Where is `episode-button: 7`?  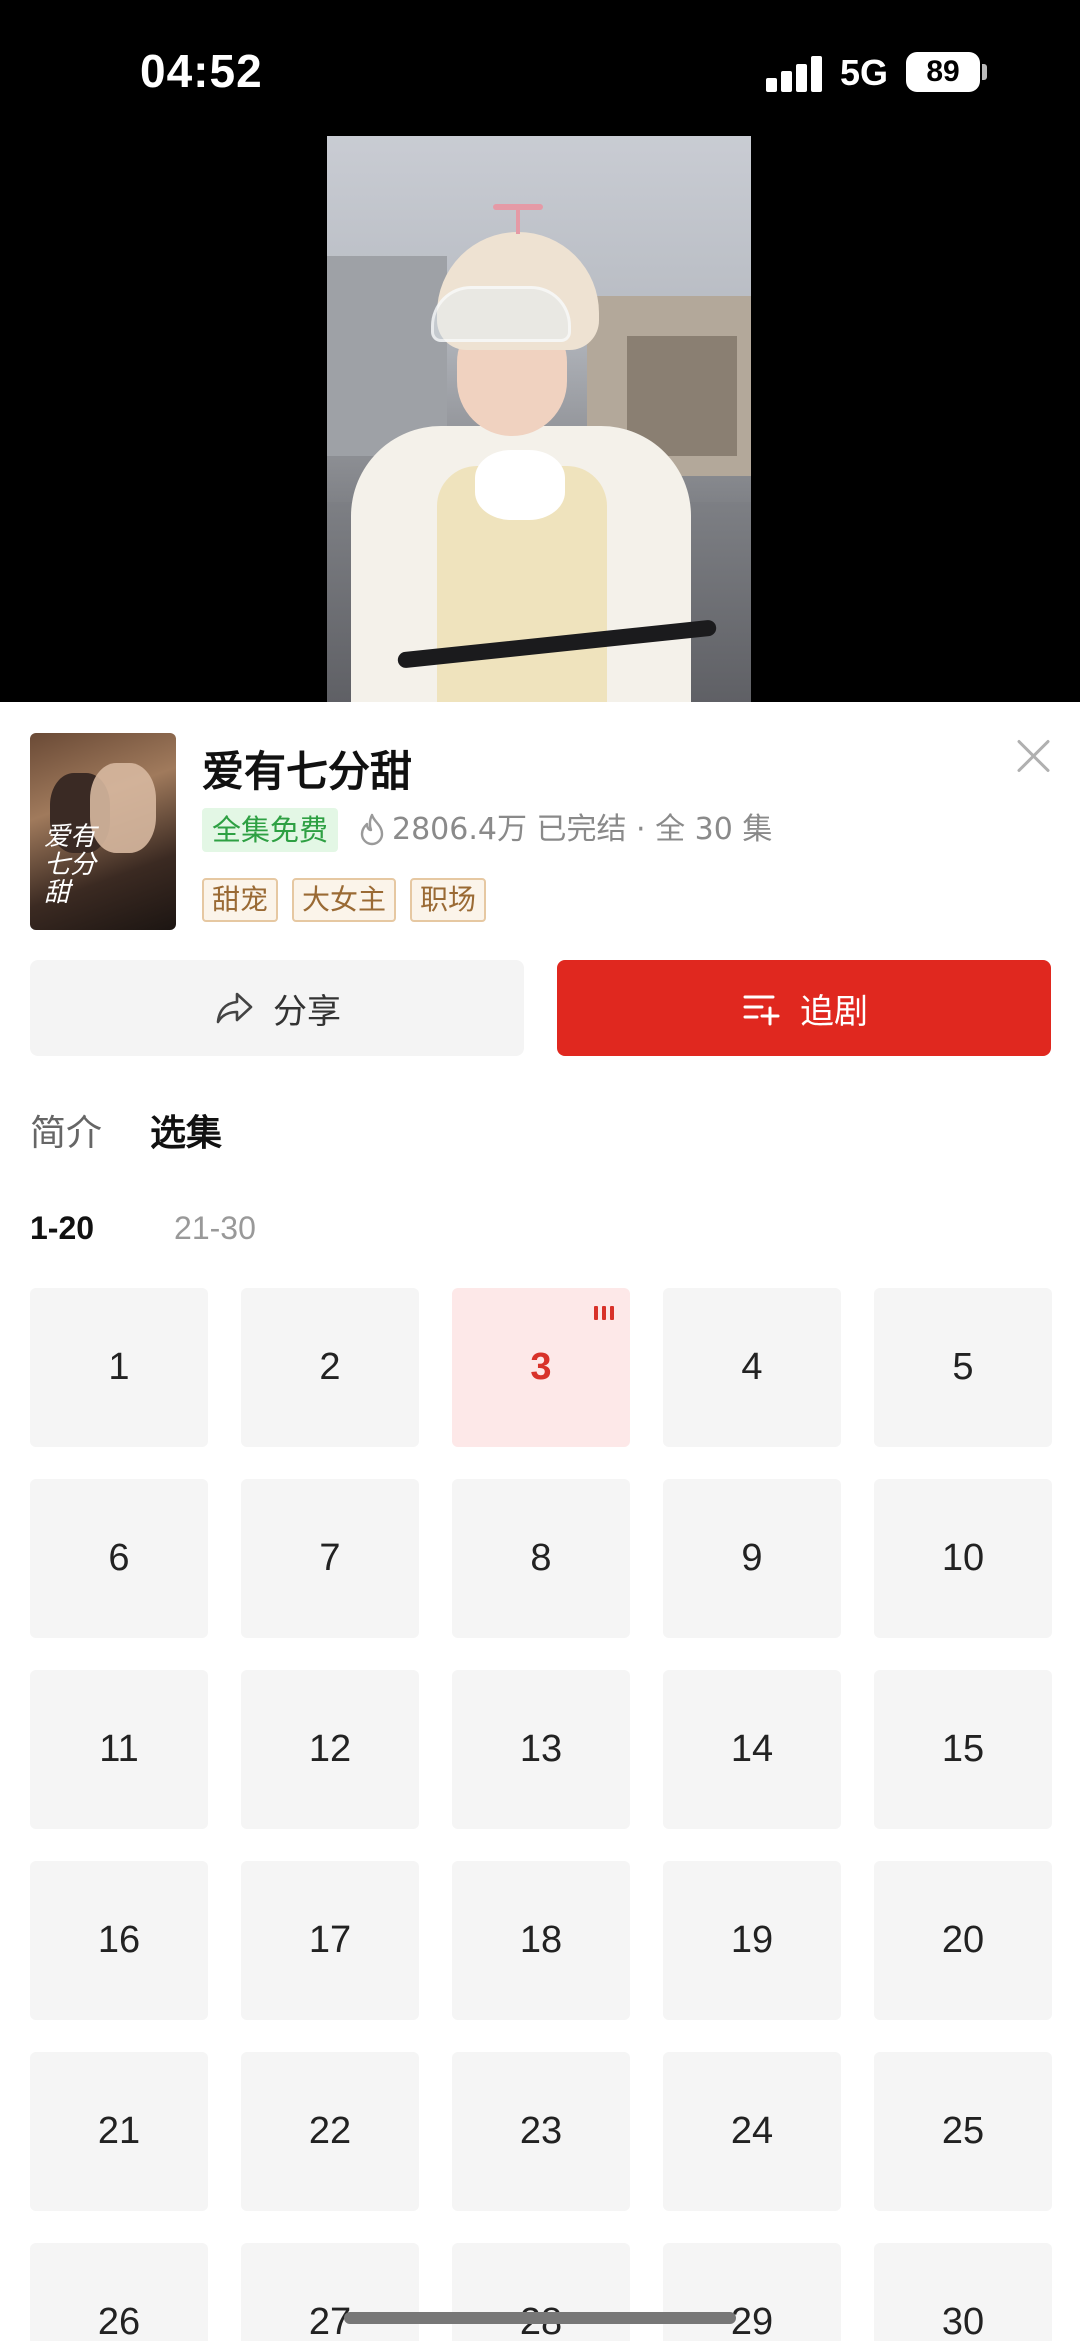 episode-button: 7 is located at coordinates (330, 1558).